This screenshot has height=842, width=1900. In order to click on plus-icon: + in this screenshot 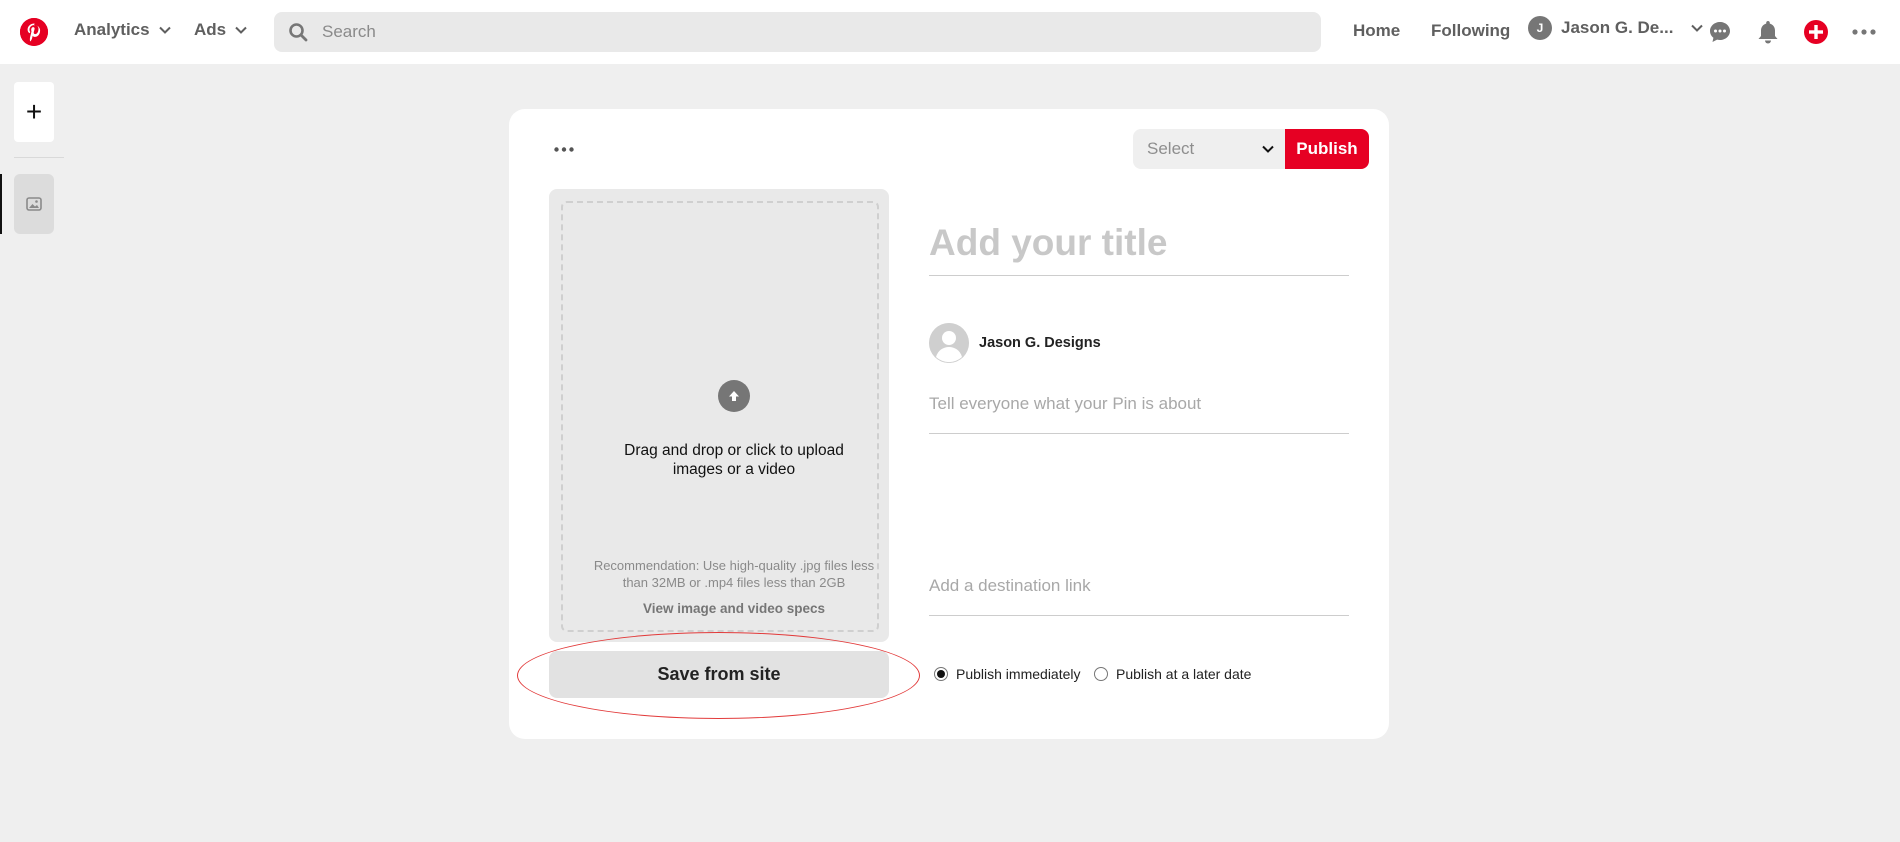, I will do `click(34, 111)`.